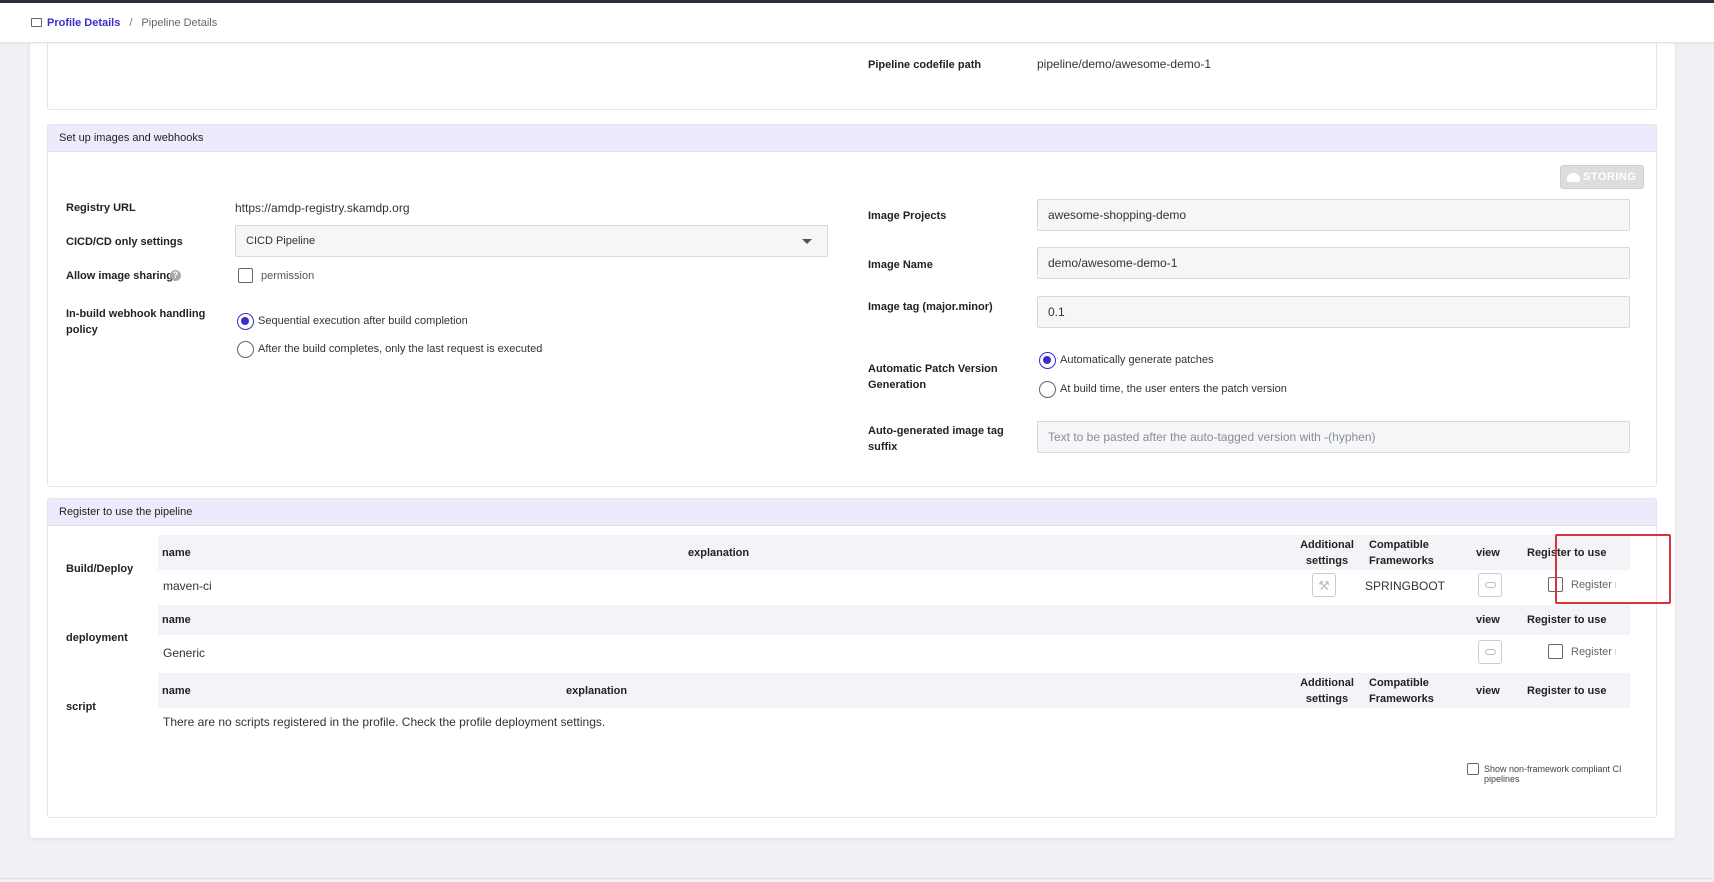 This screenshot has height=882, width=1714. What do you see at coordinates (124, 242) in the screenshot?
I see `cicd-settings-label: CICD/CD only settings` at bounding box center [124, 242].